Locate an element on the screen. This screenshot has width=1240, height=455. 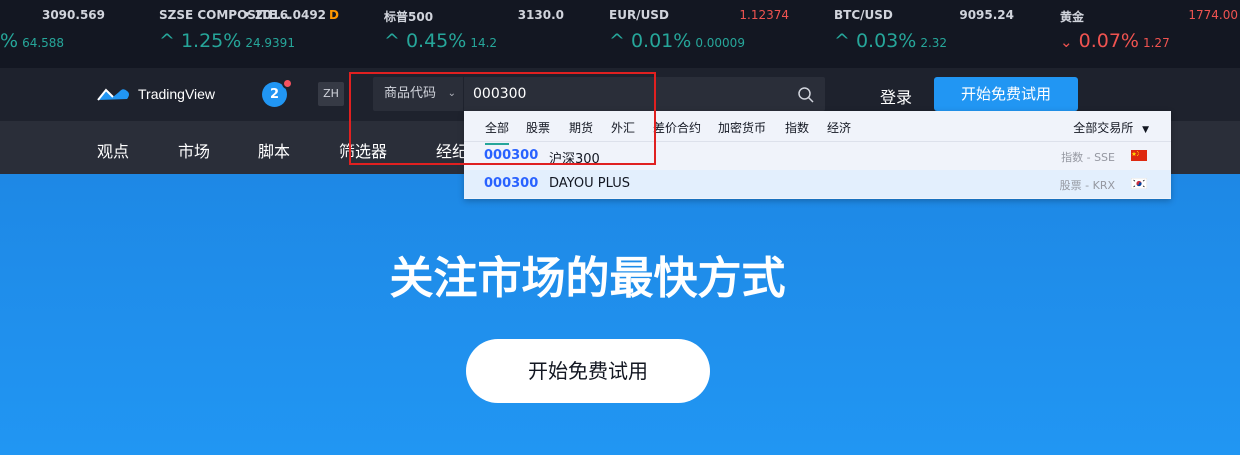
ticker-price: 9095.24 is located at coordinates (986, 15).